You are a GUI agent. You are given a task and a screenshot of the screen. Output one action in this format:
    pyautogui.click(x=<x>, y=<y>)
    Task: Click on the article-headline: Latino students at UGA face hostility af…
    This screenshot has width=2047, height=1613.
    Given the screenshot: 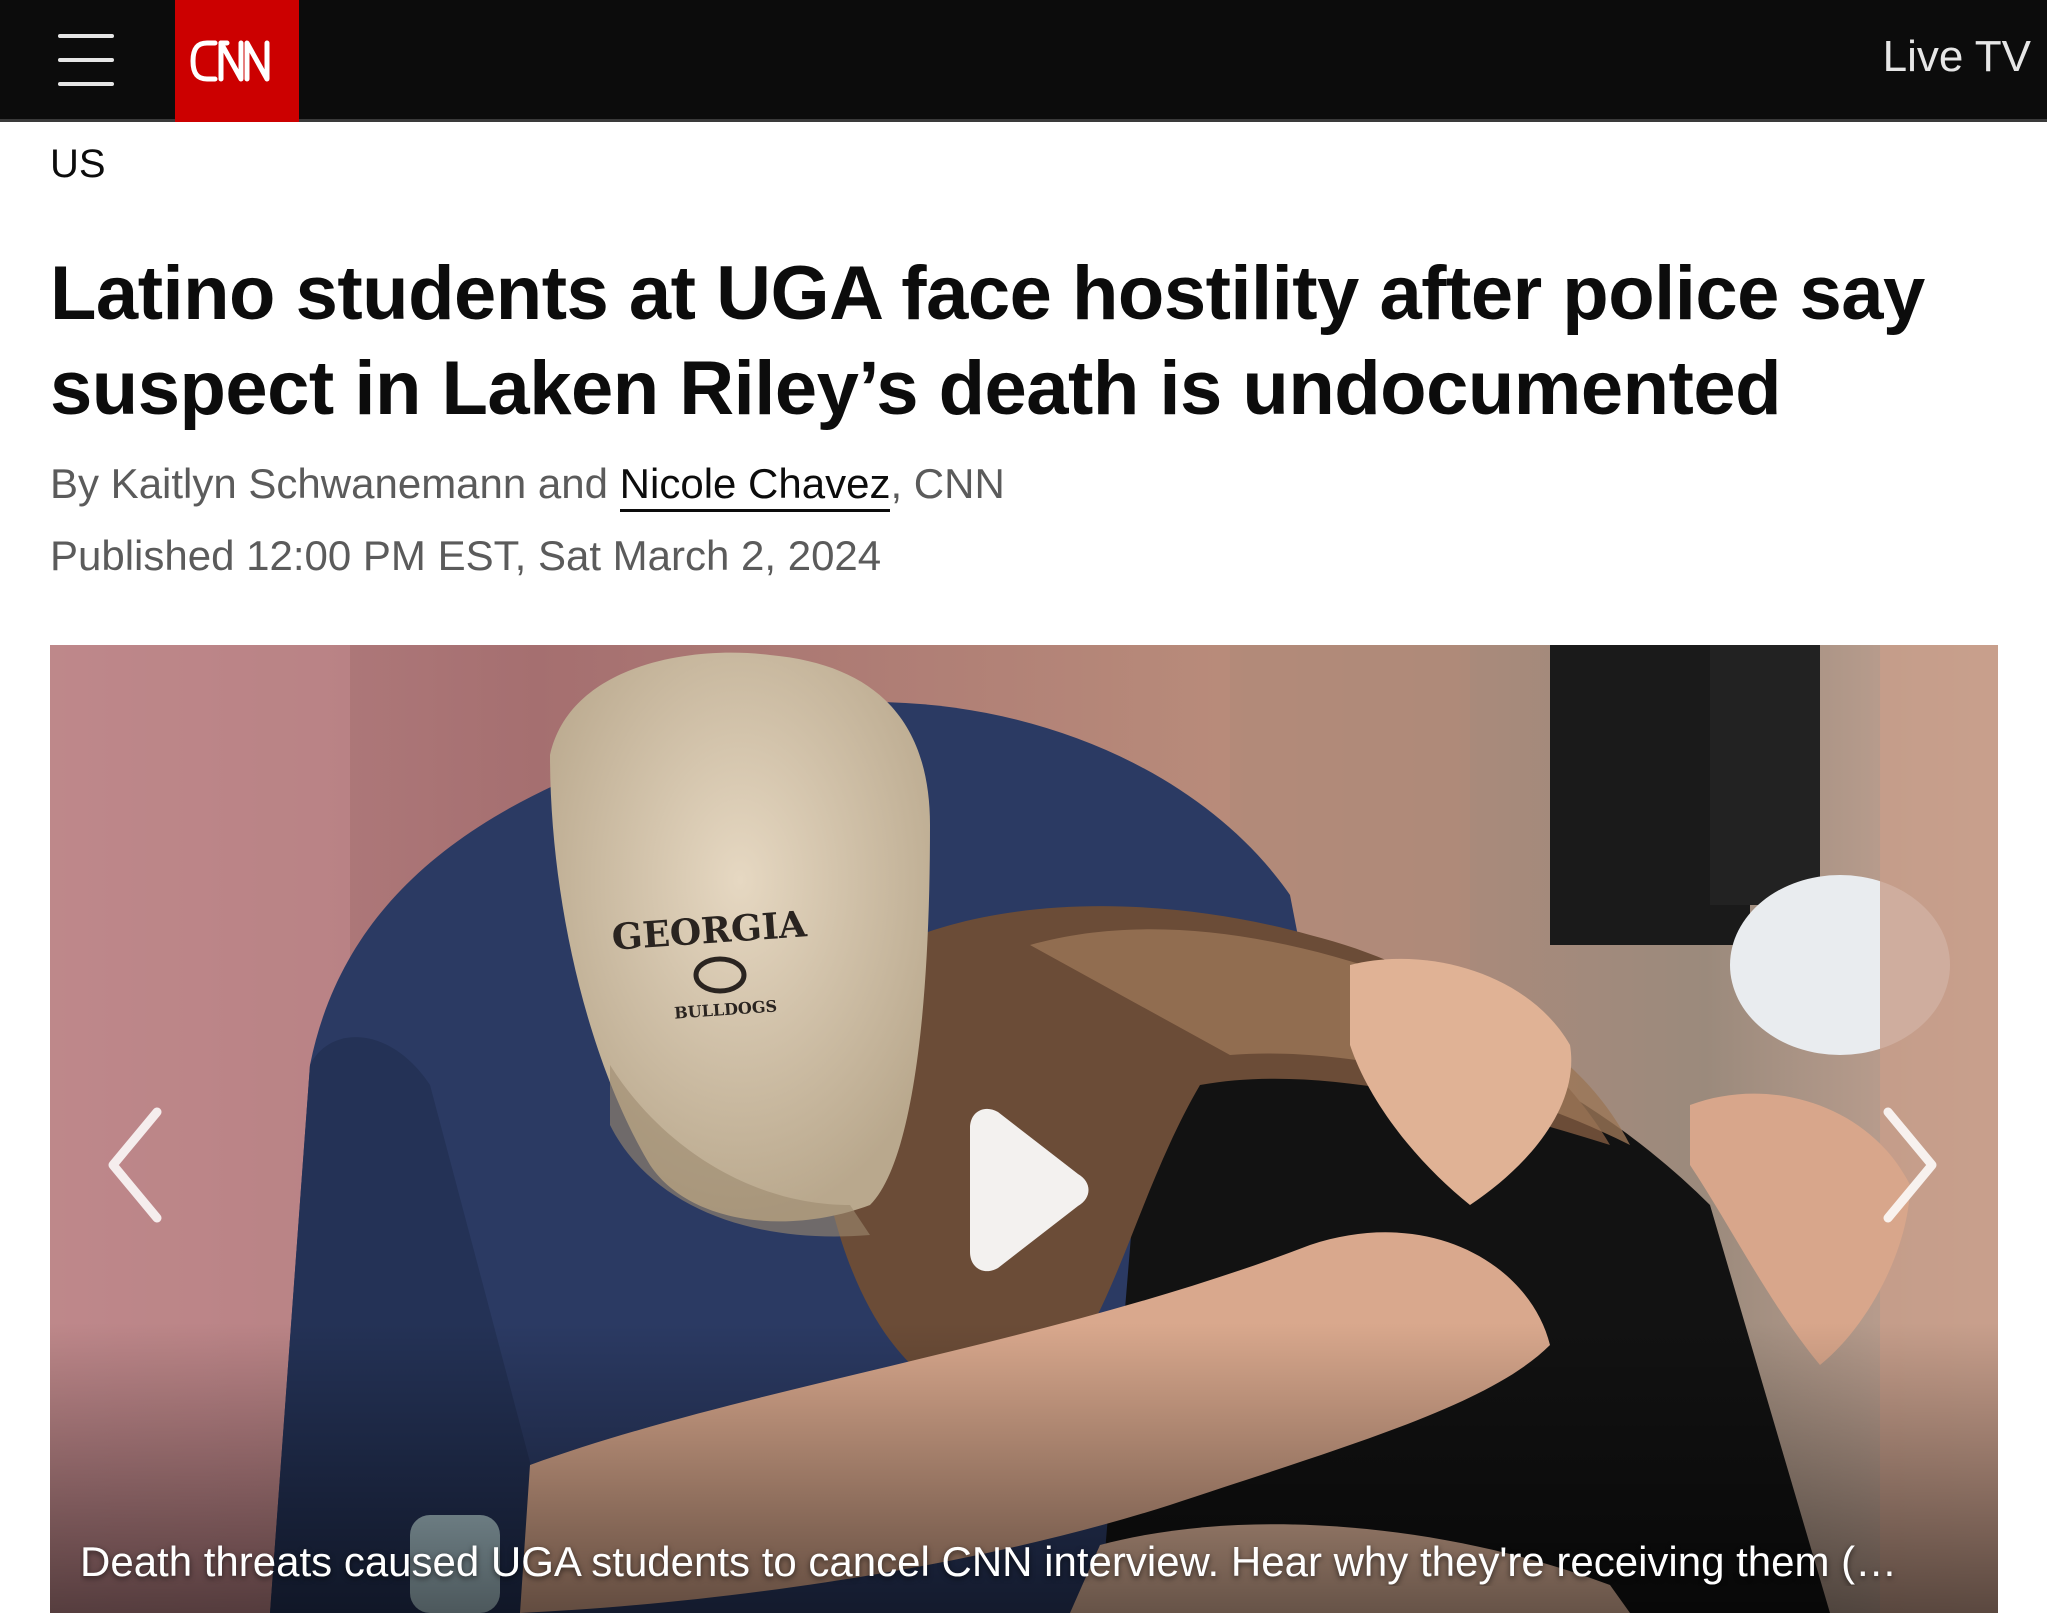 What is the action you would take?
    pyautogui.click(x=987, y=341)
    